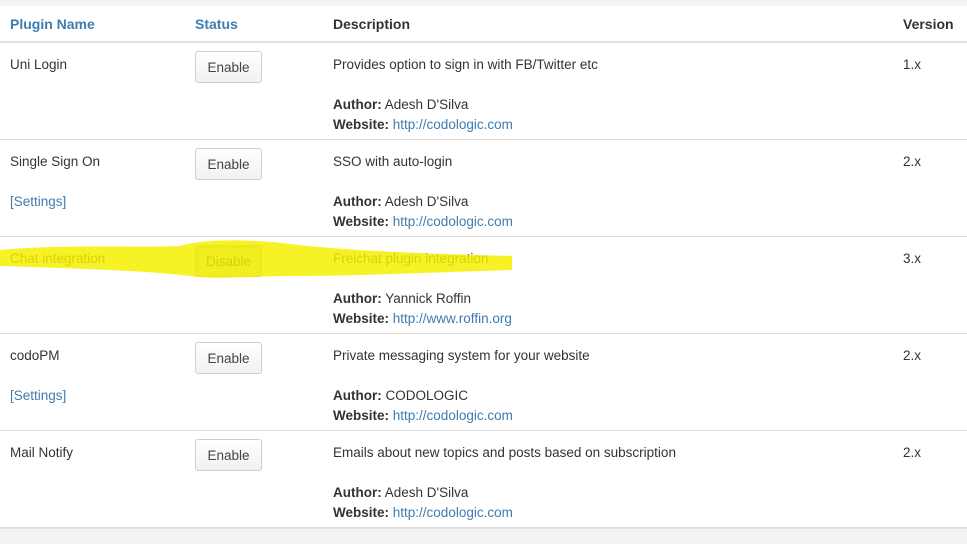 Image resolution: width=967 pixels, height=544 pixels. Describe the element at coordinates (92, 24) in the screenshot. I see `header-plugin-name: Plugin Name` at that location.